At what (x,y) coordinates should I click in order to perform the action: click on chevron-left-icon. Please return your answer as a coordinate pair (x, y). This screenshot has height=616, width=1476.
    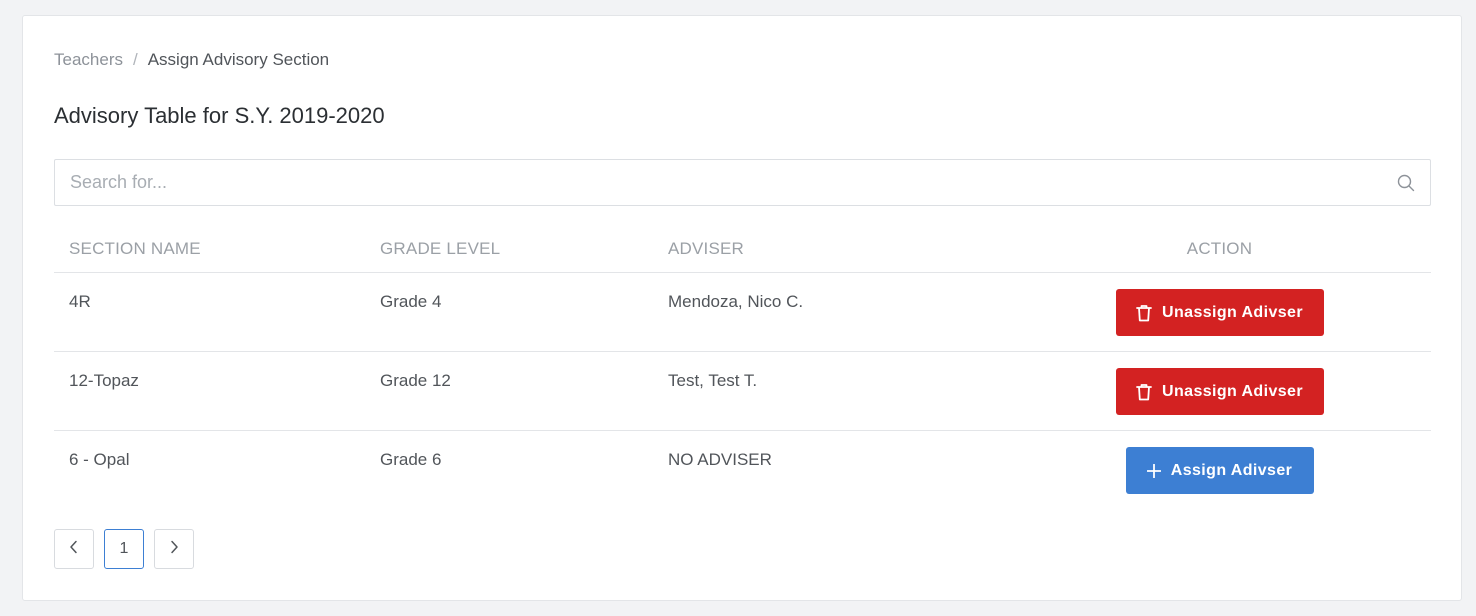
    Looking at the image, I should click on (74, 549).